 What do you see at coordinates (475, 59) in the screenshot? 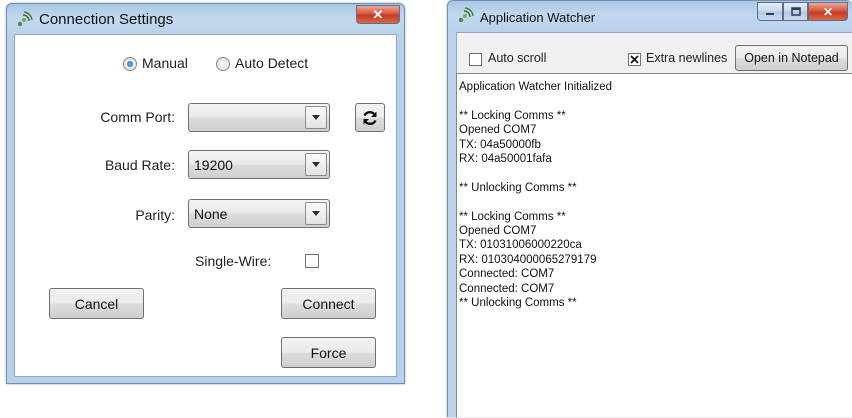
I see `auto-scroll-checkbox` at bounding box center [475, 59].